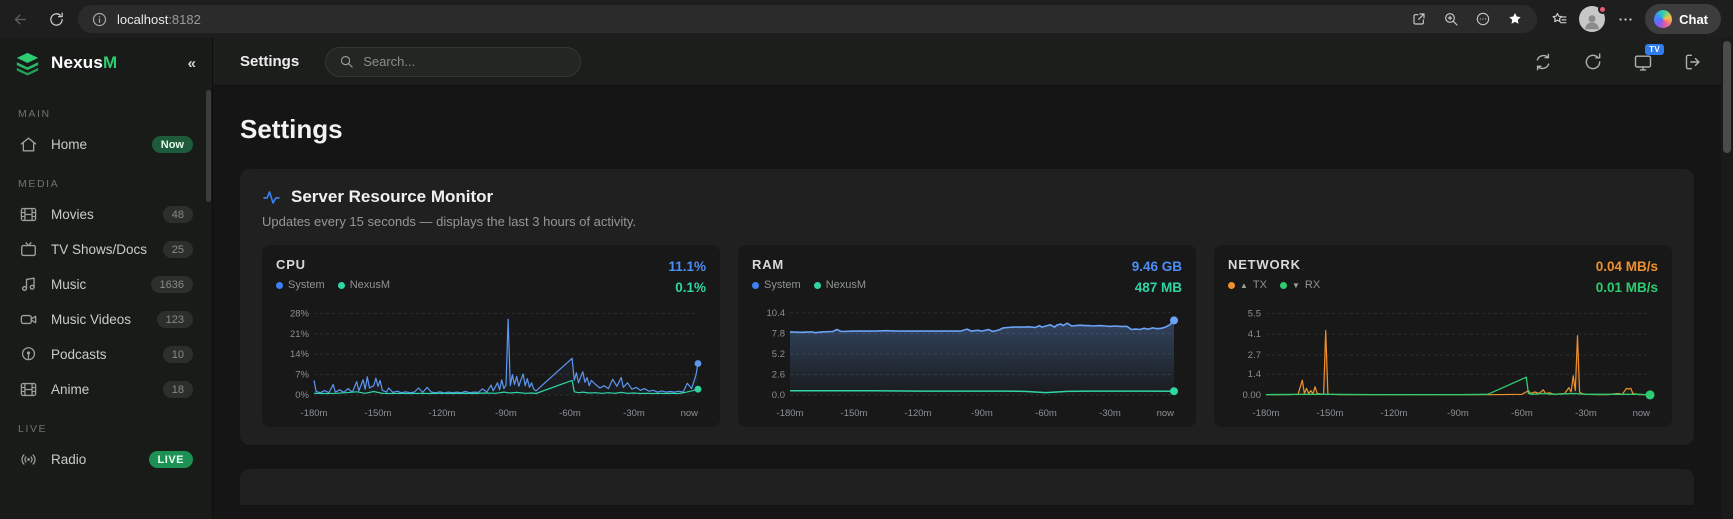 This screenshot has width=1733, height=519. Describe the element at coordinates (143, 19) in the screenshot. I see `url-host: localhost` at that location.